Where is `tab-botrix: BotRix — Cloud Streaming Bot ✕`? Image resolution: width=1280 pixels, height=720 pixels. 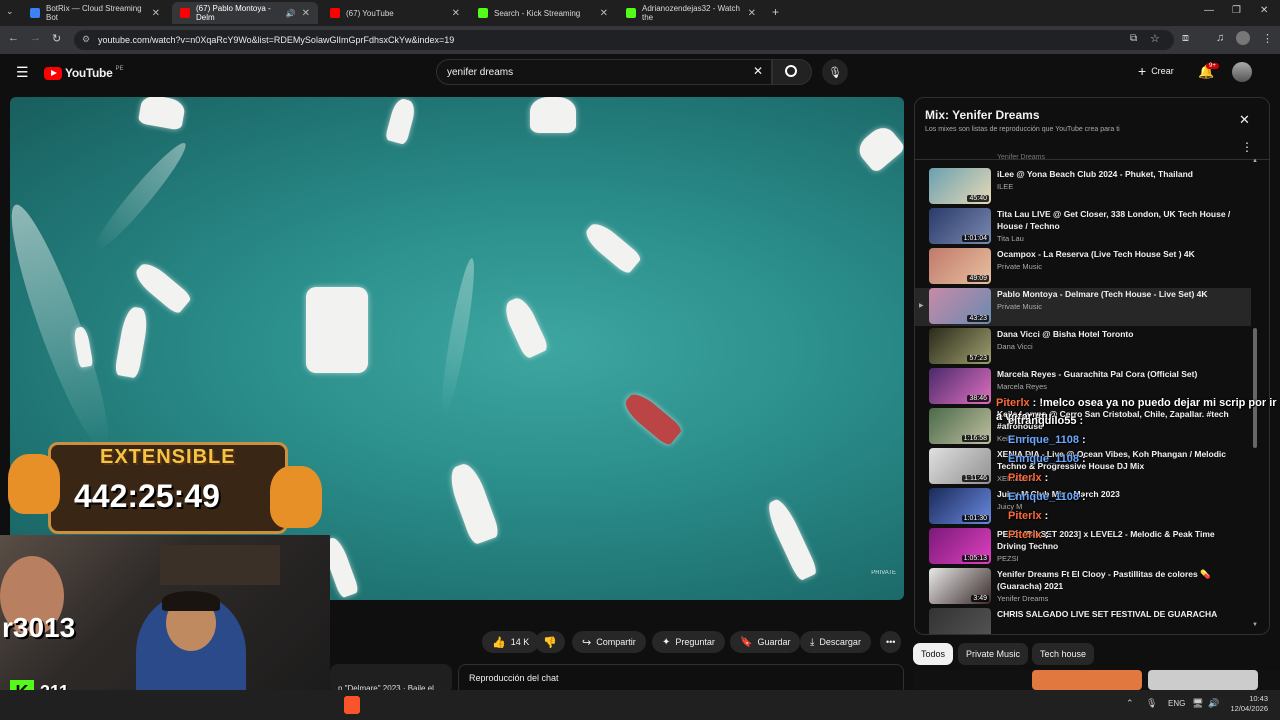 tab-botrix: BotRix — Cloud Streaming Bot ✕ is located at coordinates (95, 13).